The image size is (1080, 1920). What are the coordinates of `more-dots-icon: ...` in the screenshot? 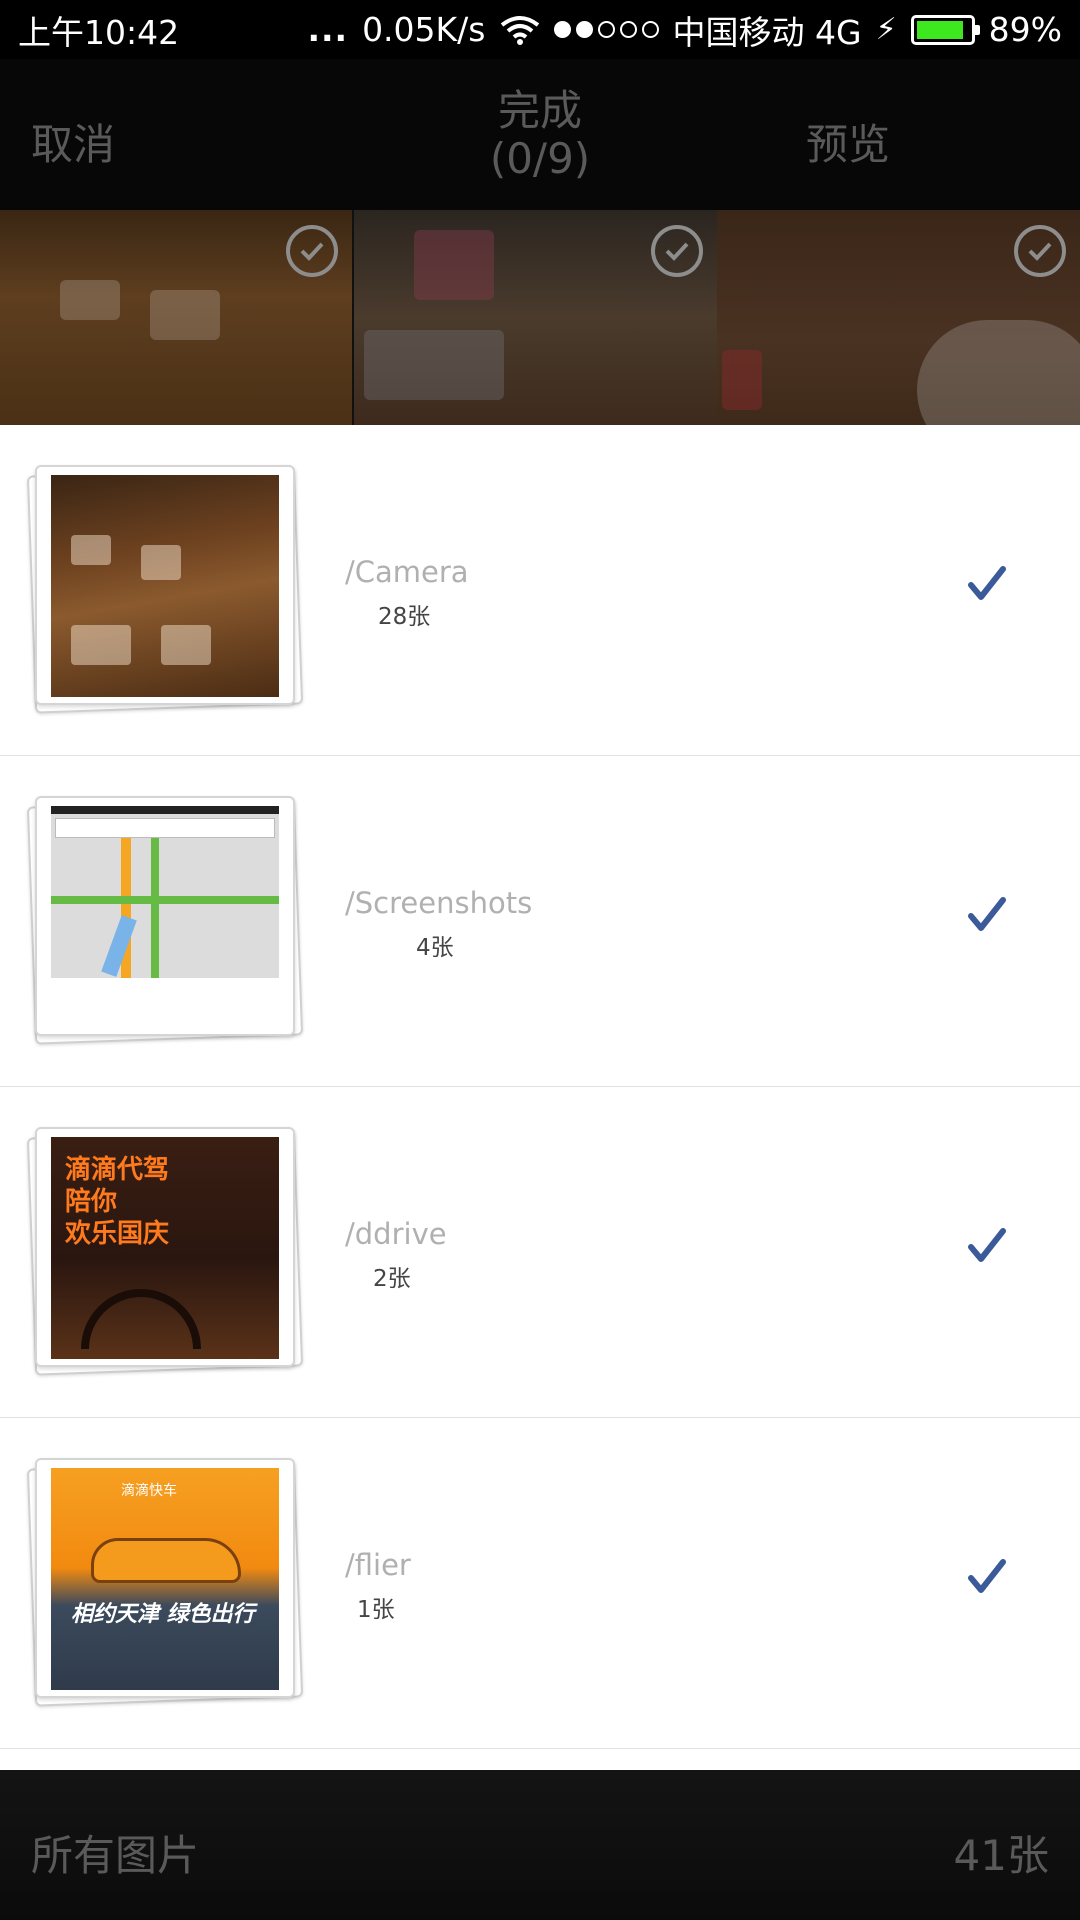 It's located at (328, 29).